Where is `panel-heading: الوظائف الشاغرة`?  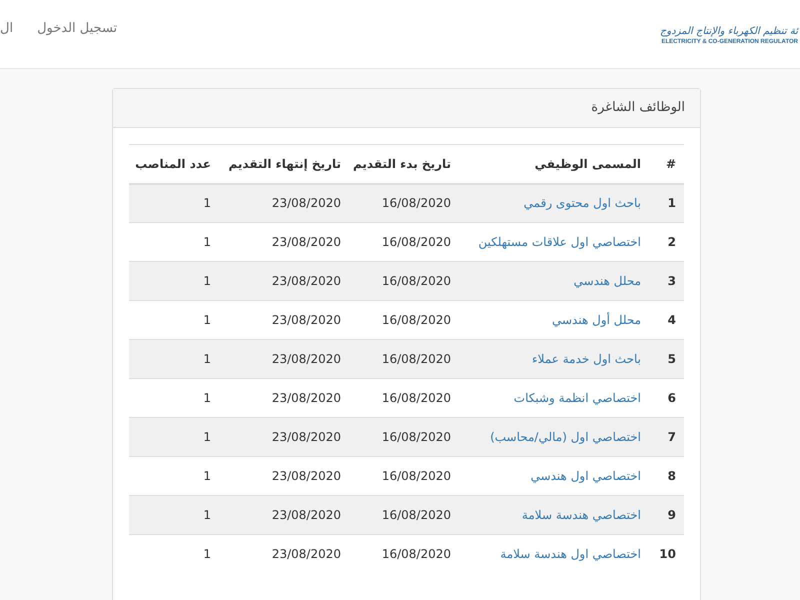 panel-heading: الوظائف الشاغرة is located at coordinates (406, 108).